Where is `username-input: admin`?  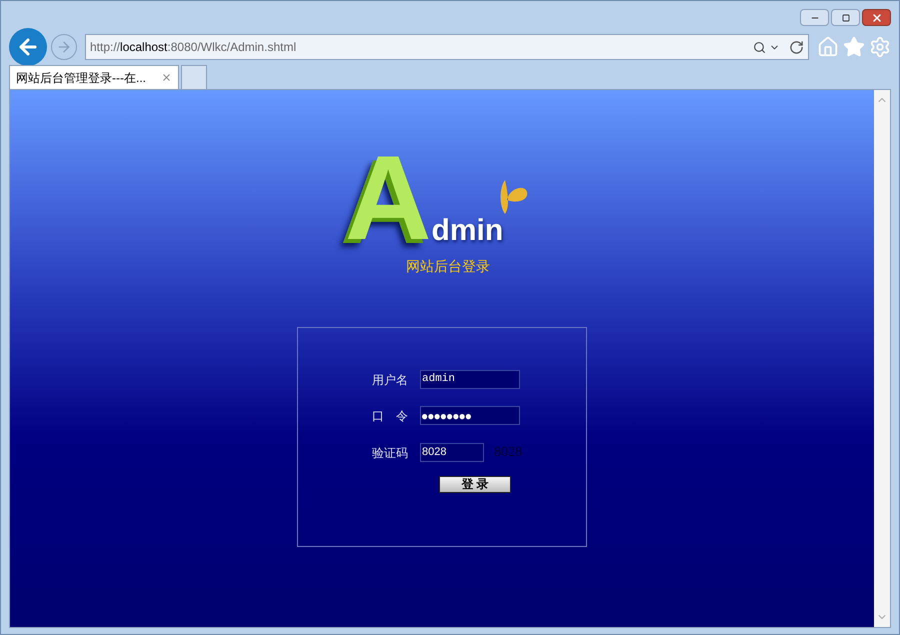
username-input: admin is located at coordinates (470, 379).